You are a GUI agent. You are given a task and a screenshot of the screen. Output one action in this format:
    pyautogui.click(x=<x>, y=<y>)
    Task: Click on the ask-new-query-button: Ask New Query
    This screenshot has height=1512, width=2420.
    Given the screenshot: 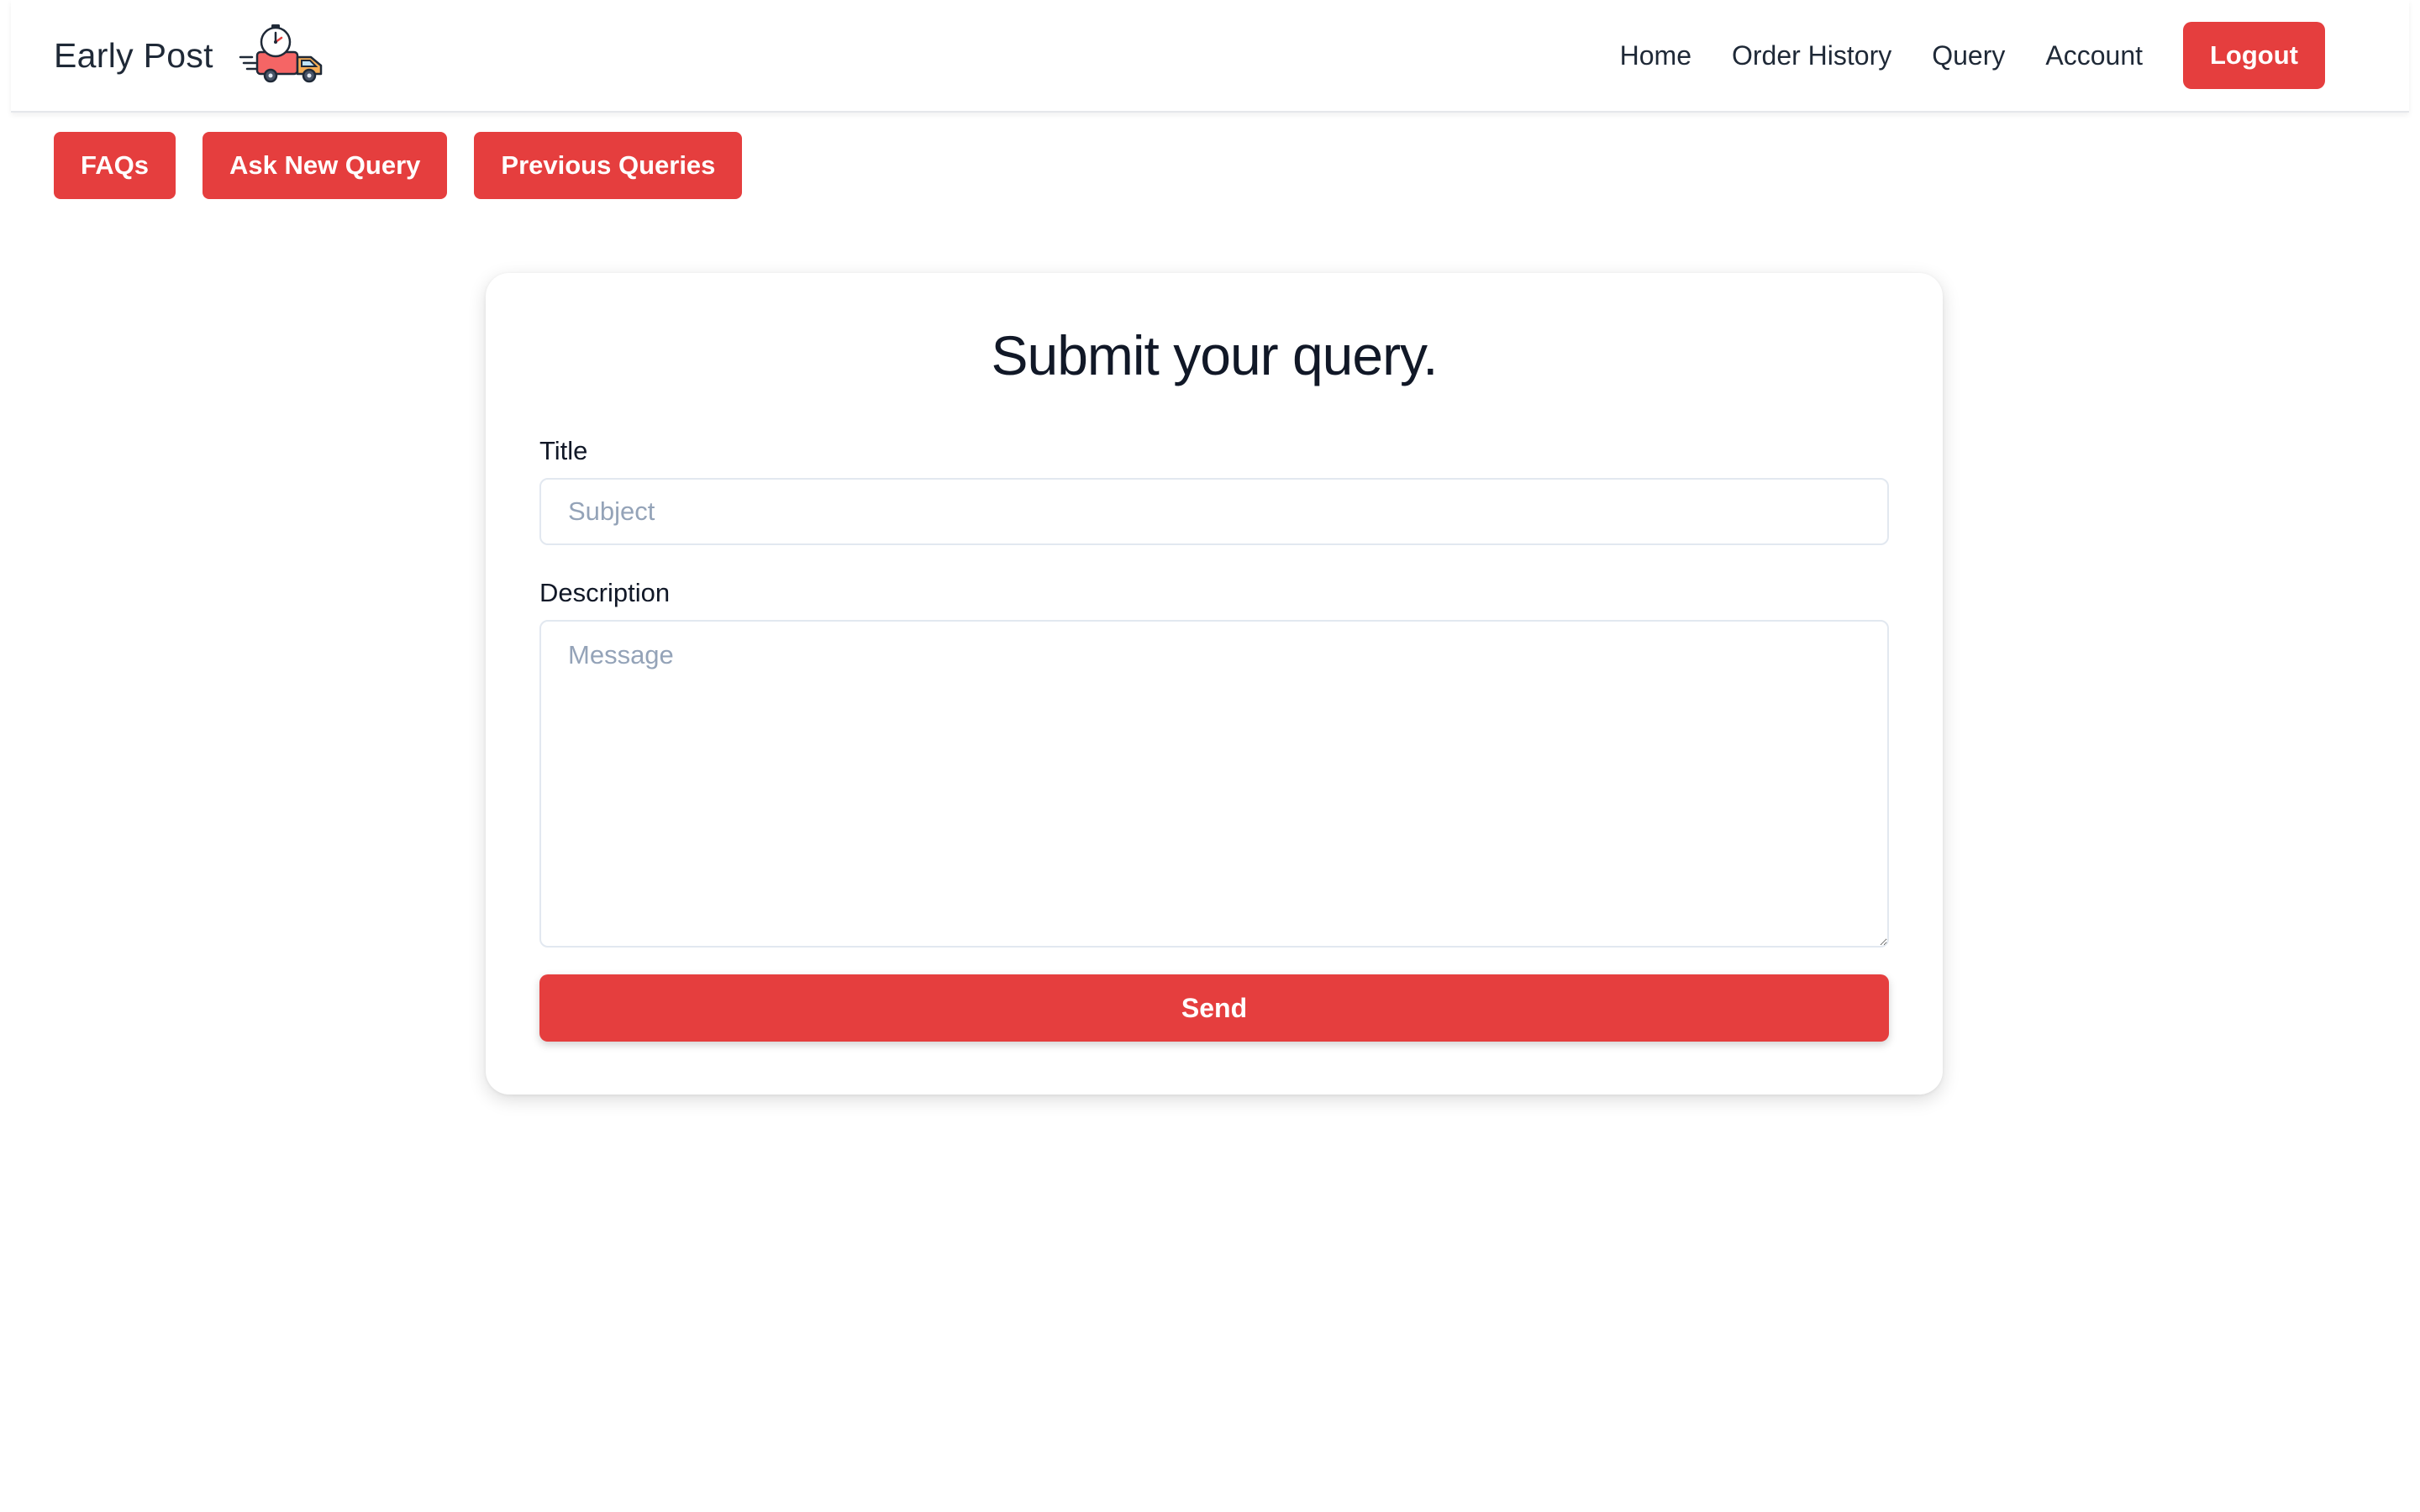 What is the action you would take?
    pyautogui.click(x=325, y=165)
    